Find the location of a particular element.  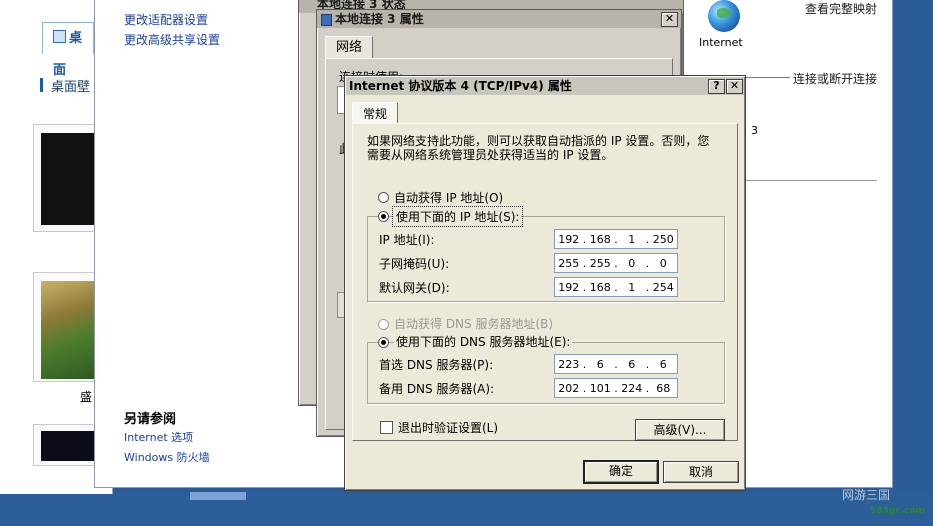

auto-ip-label: 自动获得 IP 地址(O) is located at coordinates (448, 197).